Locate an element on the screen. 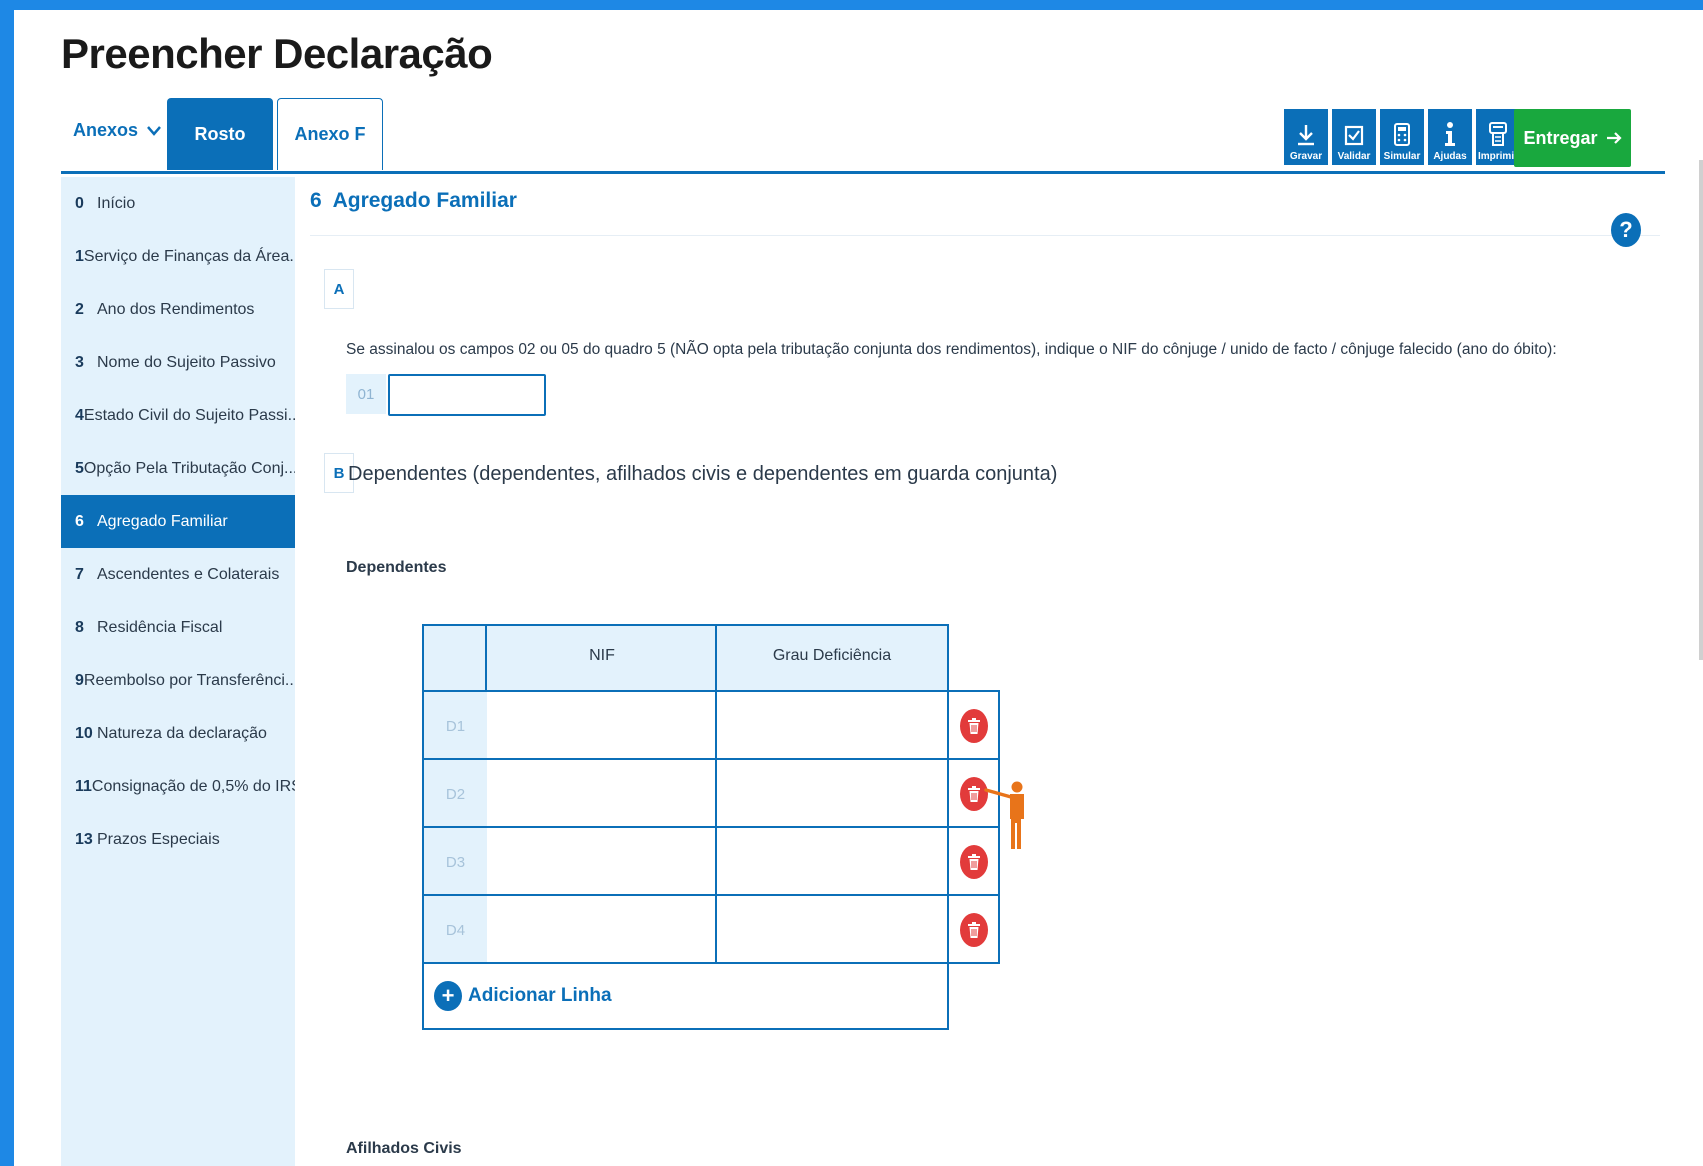  sidebar-item: 10 Natureza da declaração is located at coordinates (178, 733).